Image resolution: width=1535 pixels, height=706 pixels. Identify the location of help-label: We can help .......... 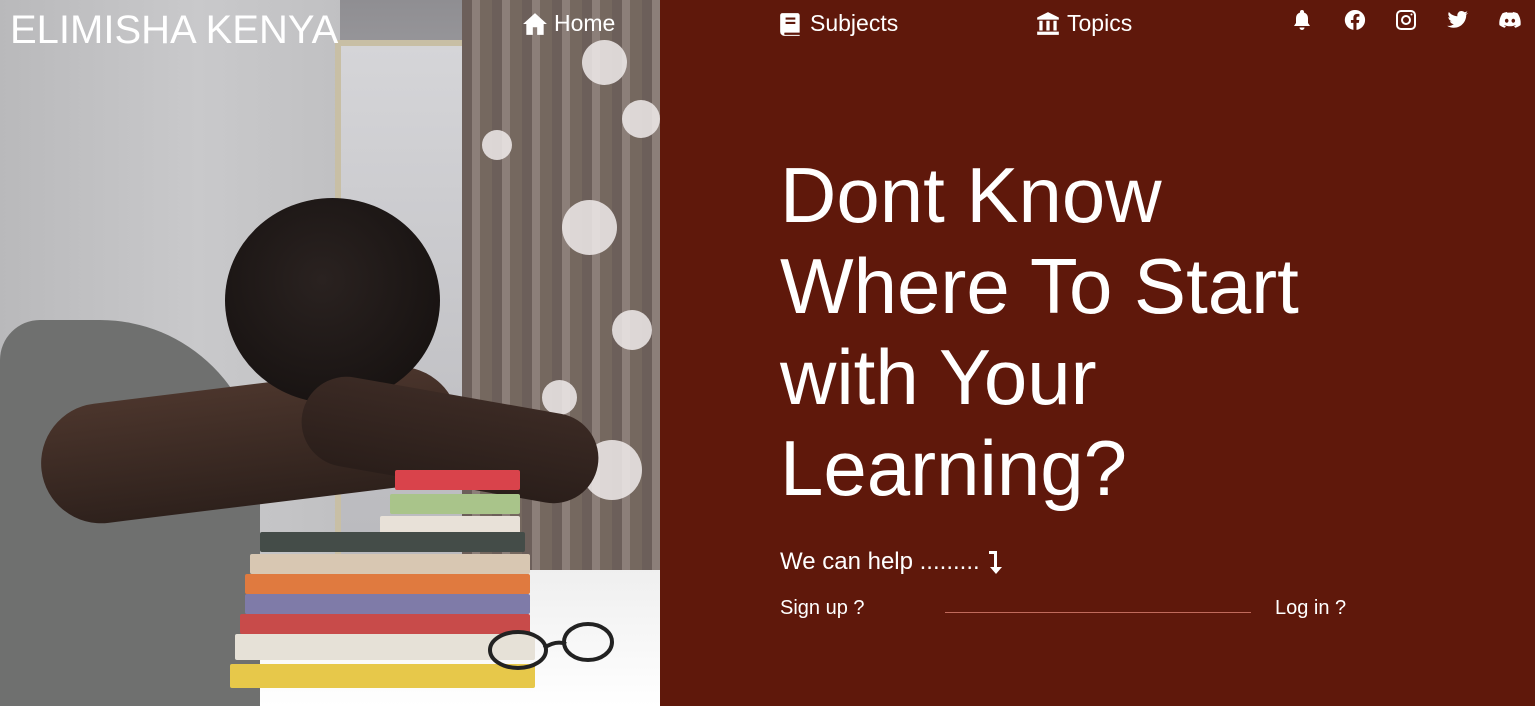
(880, 561).